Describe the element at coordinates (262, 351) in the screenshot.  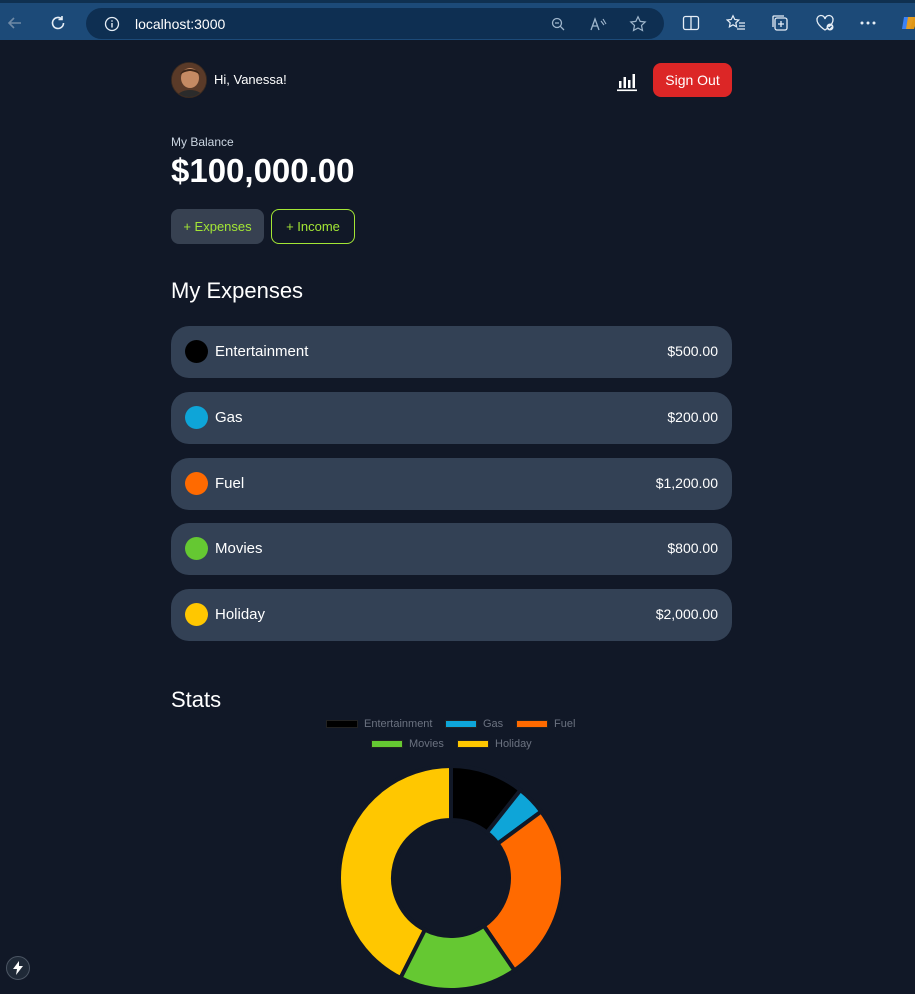
I see `expense-name: Entertainment` at that location.